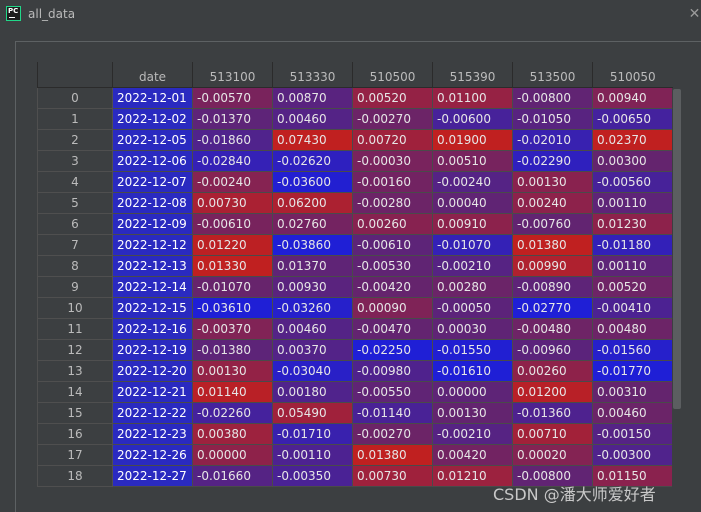  What do you see at coordinates (152, 97) in the screenshot?
I see `date-cell: 2022-12-01` at bounding box center [152, 97].